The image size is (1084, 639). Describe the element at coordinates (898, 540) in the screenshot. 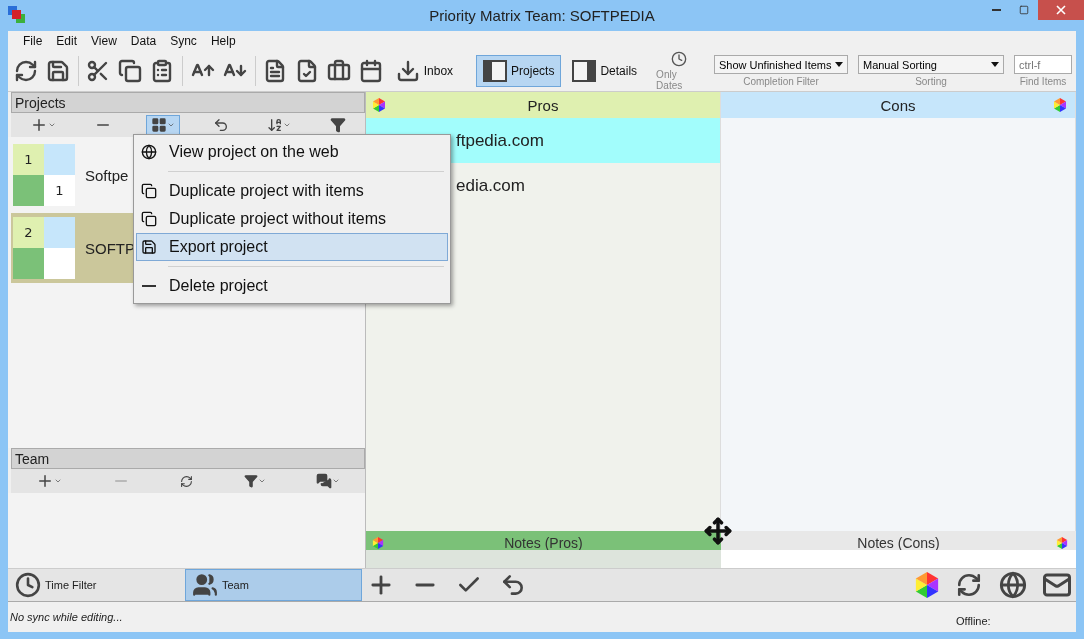

I see `notes-header: Notes (Cons)` at that location.